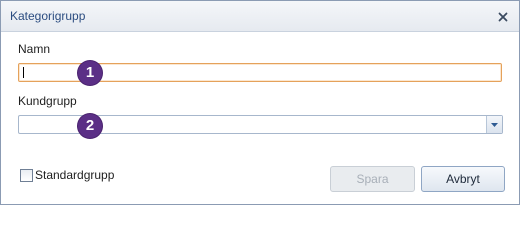 This screenshot has width=520, height=240. What do you see at coordinates (90, 126) in the screenshot?
I see `callout-badge-2: 2` at bounding box center [90, 126].